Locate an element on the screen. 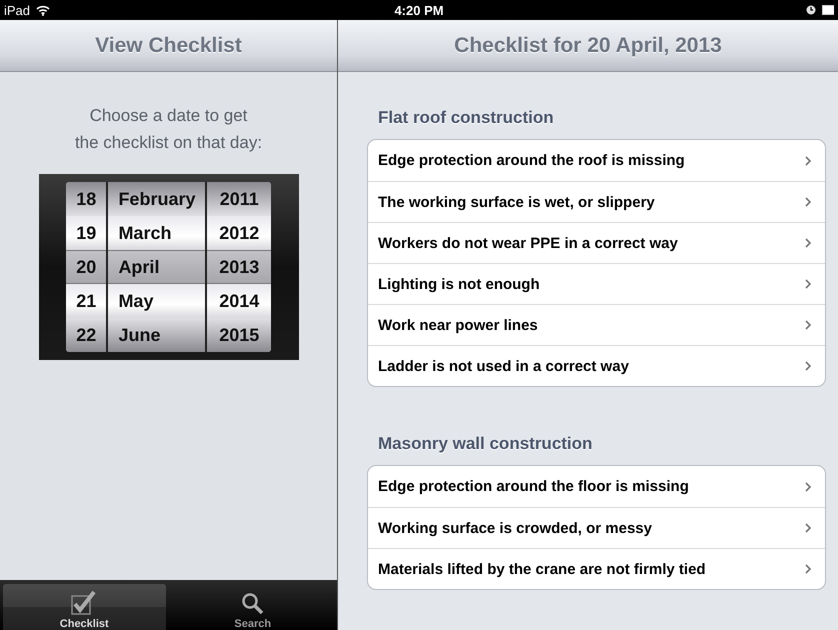  battery-icon is located at coordinates (828, 10).